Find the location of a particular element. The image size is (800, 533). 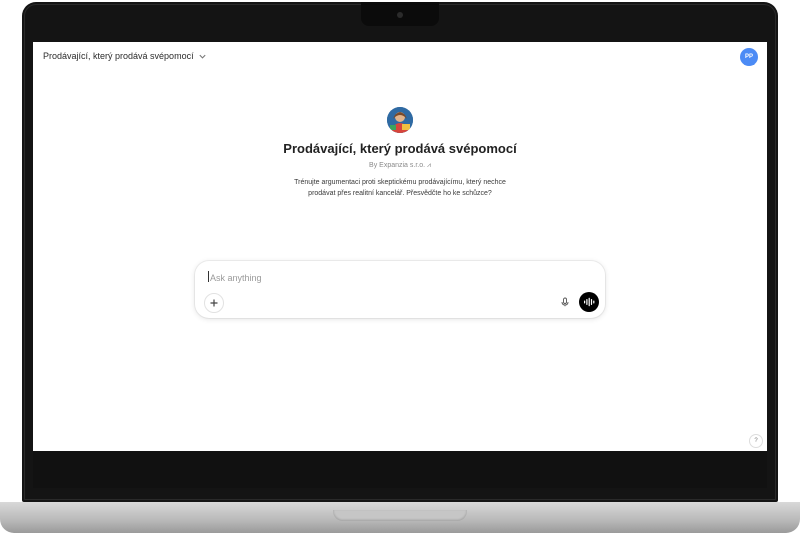

gpt-title: Prodávající, který prodává svépomocí is located at coordinates (400, 148).